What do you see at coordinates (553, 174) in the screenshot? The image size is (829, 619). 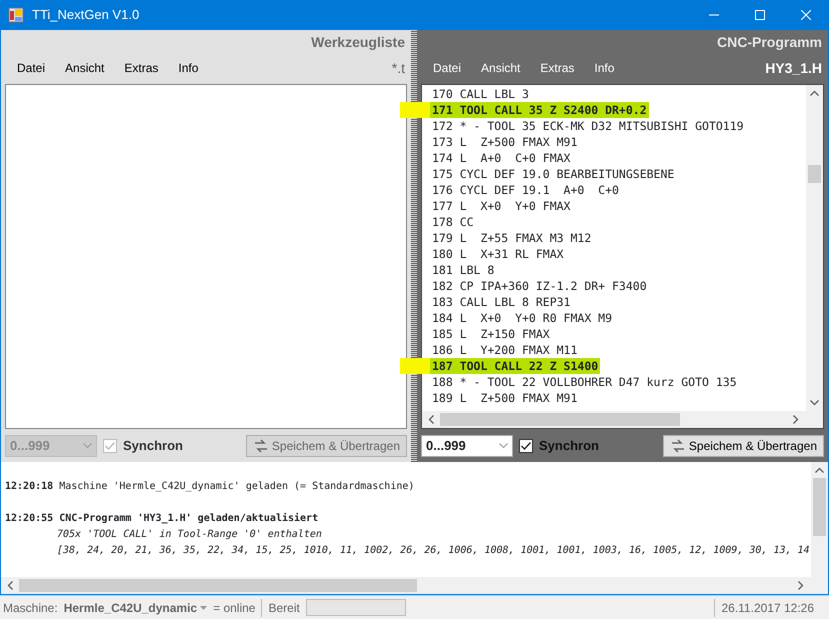 I see `code-line: 175 CYCL DEF 19.0 BEARBEITUNGSEBENE` at bounding box center [553, 174].